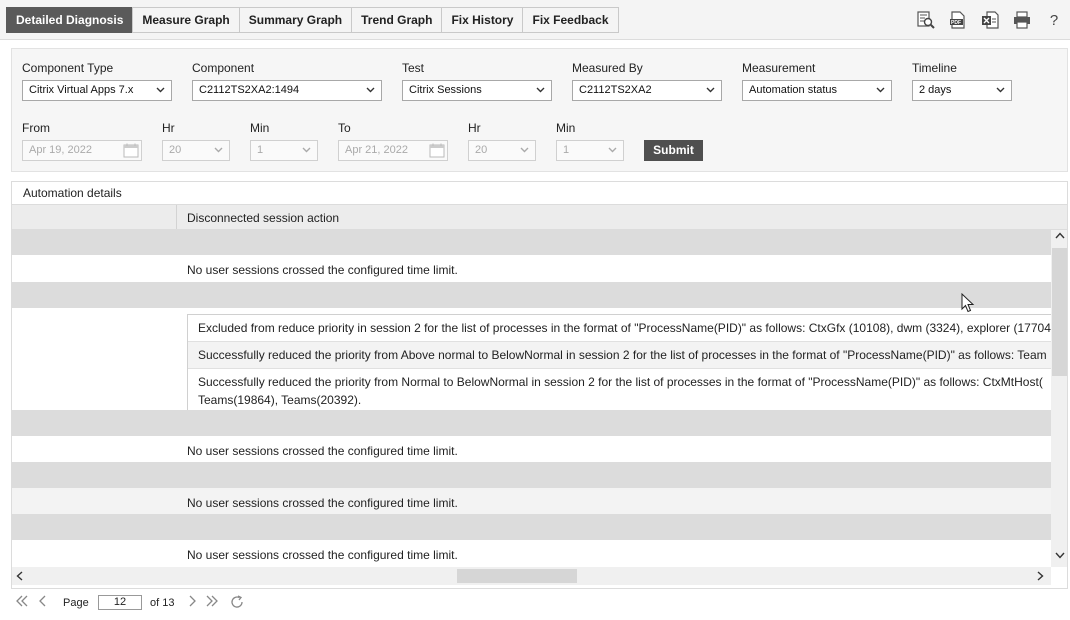 This screenshot has width=1070, height=620. I want to click on scroll-left-icon, so click(19, 576).